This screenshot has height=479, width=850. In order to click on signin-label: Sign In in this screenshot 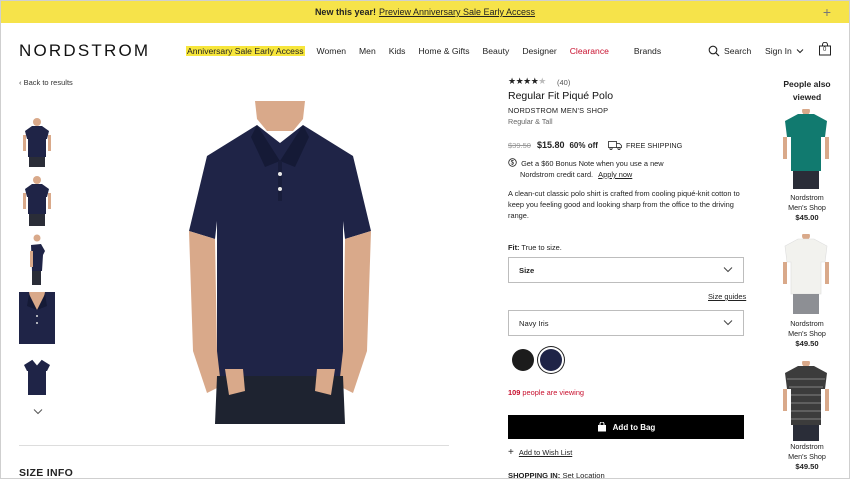, I will do `click(778, 51)`.